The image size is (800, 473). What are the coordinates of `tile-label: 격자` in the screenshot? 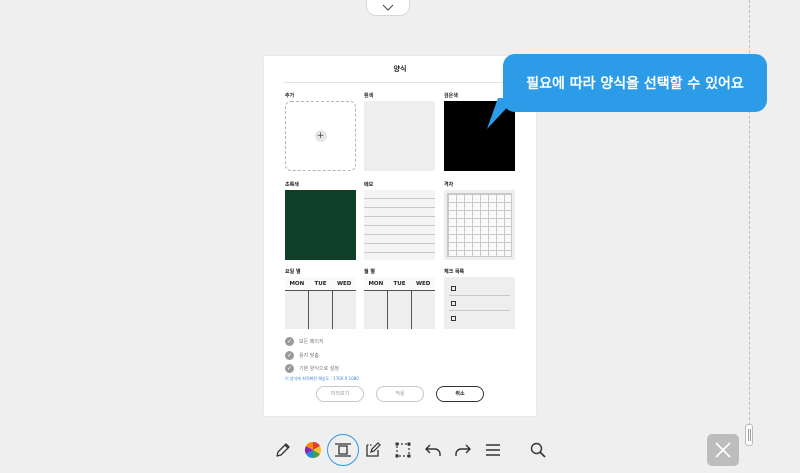 It's located at (449, 185).